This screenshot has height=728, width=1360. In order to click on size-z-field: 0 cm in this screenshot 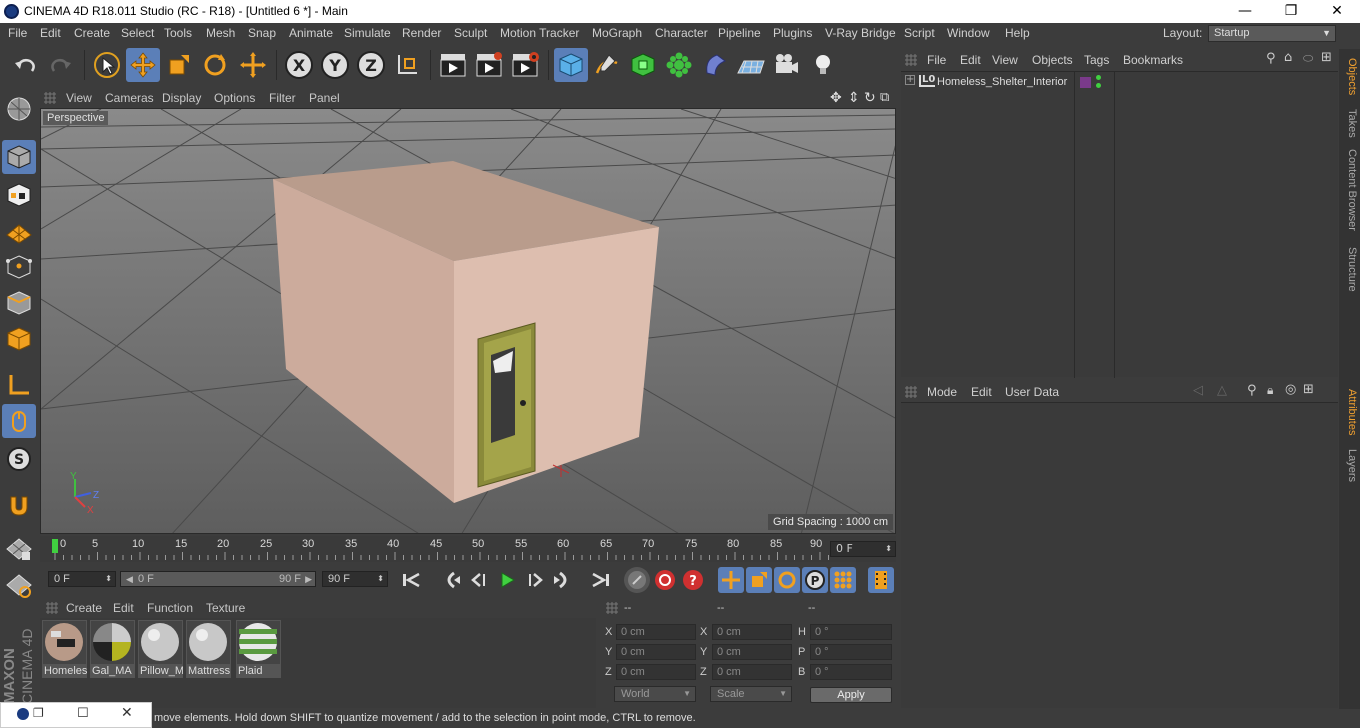, I will do `click(752, 672)`.